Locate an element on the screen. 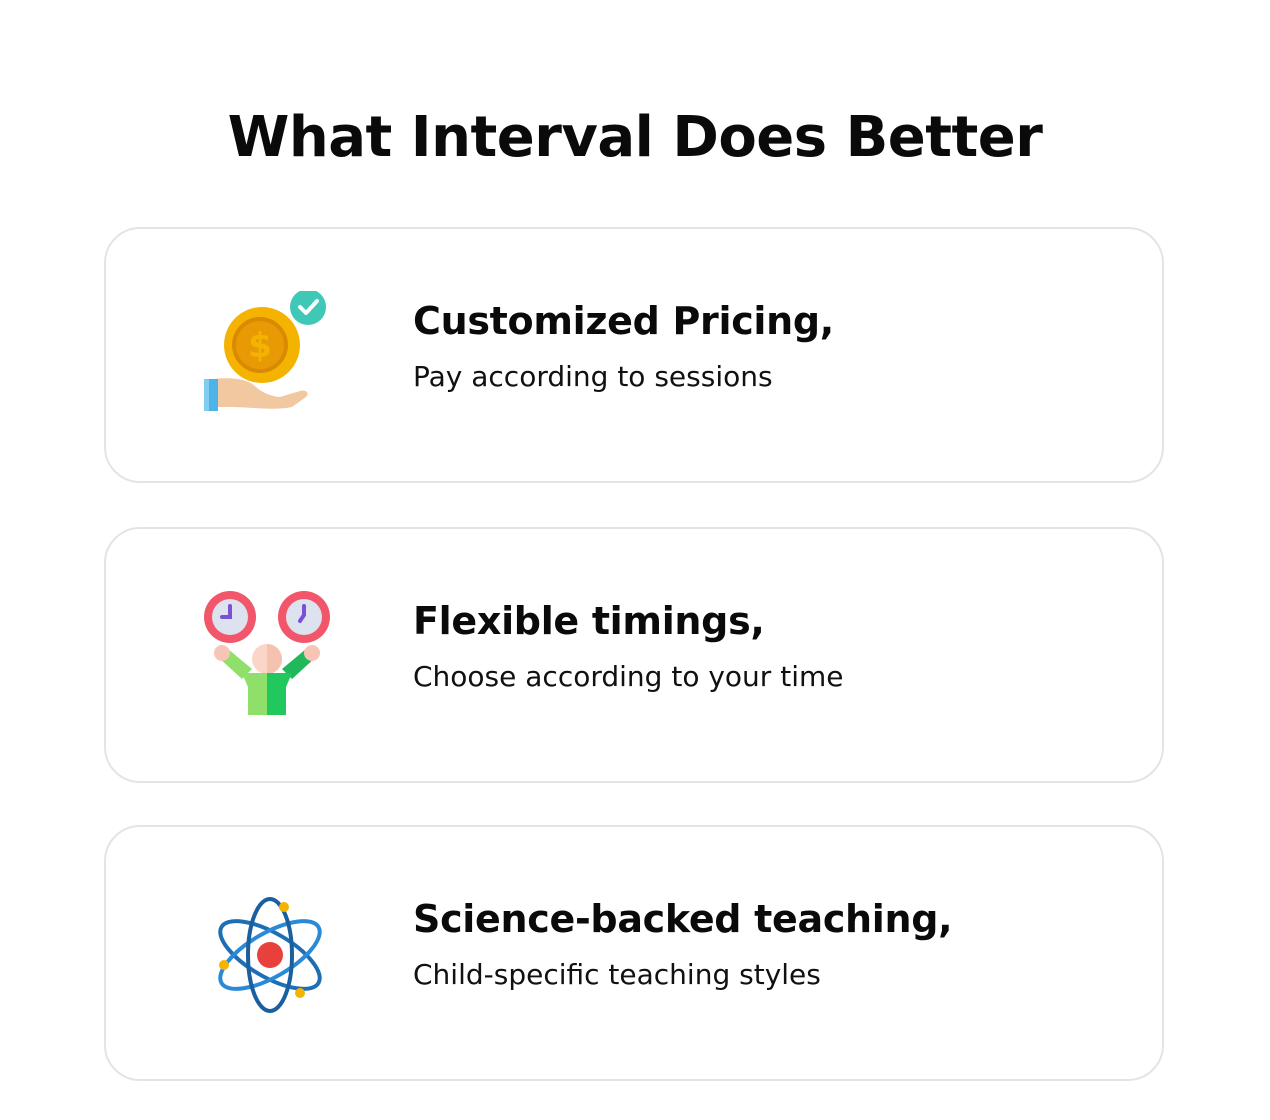 The width and height of the screenshot is (1270, 1120). atom-icon is located at coordinates (270, 954).